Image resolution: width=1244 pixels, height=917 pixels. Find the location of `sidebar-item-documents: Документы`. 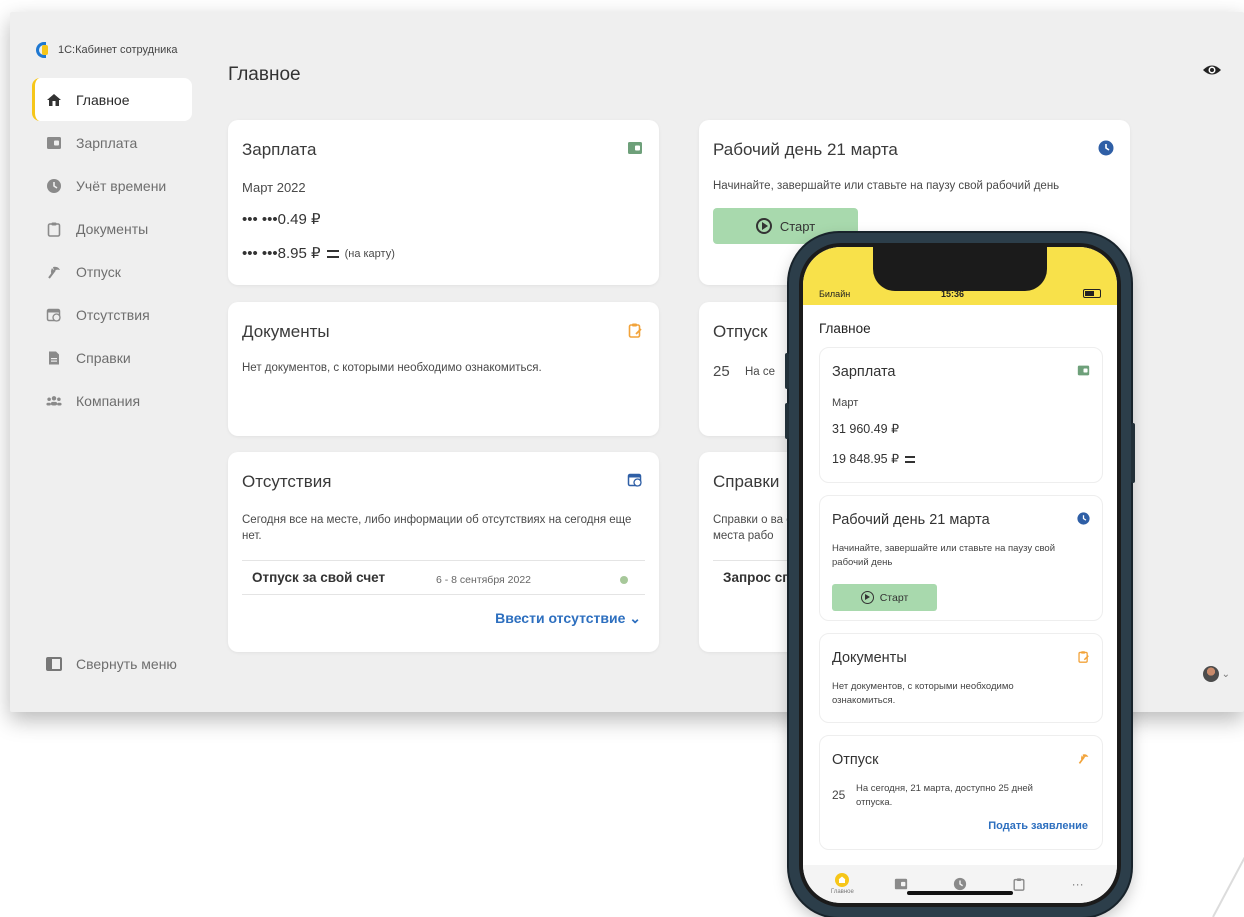

sidebar-item-documents: Документы is located at coordinates (112, 228).